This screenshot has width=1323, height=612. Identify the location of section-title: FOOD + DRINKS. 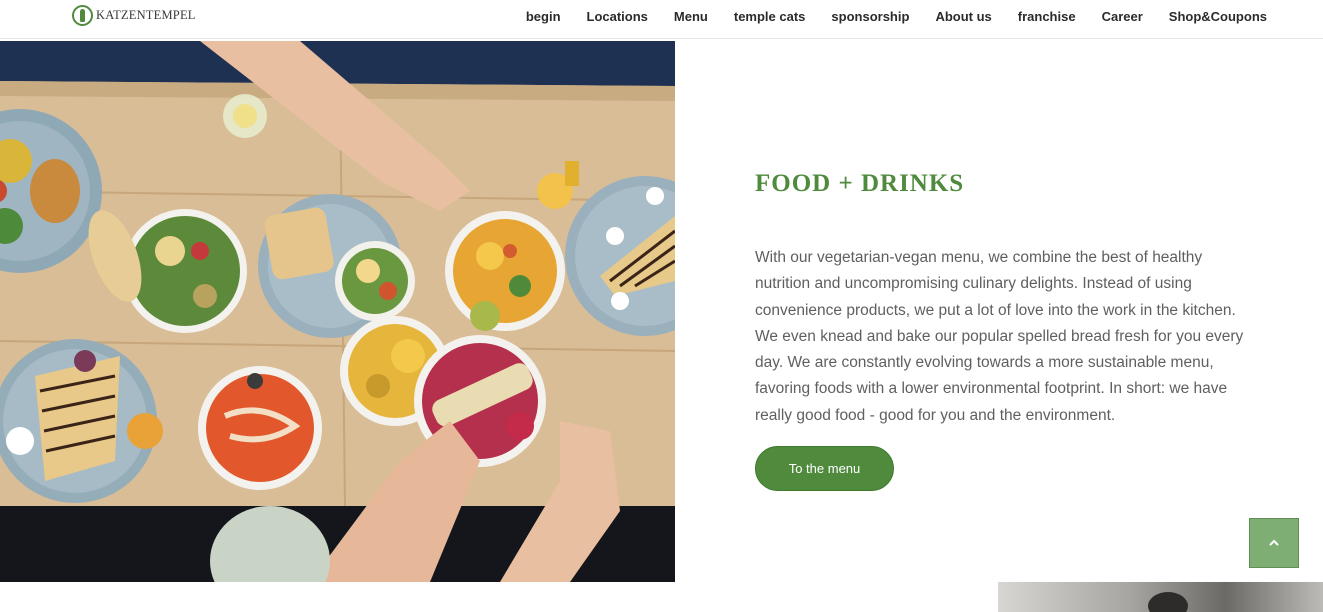
(860, 183).